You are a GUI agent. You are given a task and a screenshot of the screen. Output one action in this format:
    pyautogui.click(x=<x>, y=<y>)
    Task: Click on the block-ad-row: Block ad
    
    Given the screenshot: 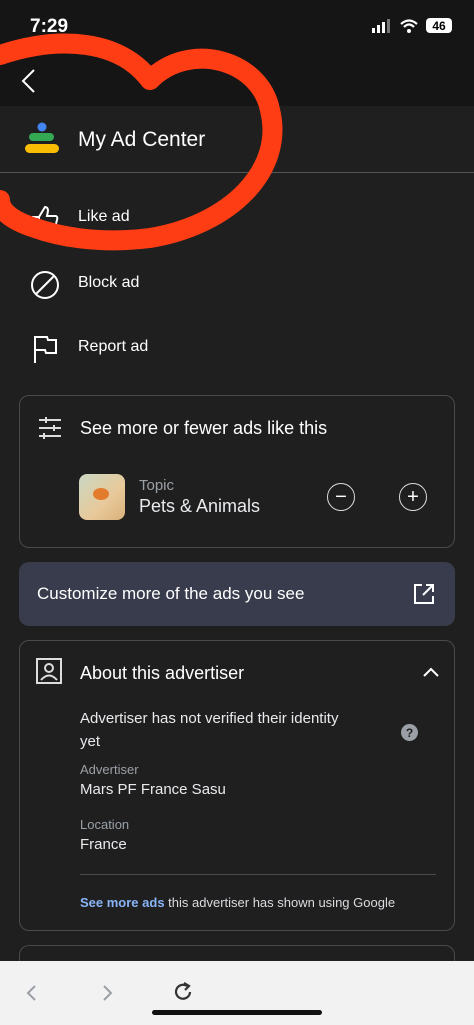 What is the action you would take?
    pyautogui.click(x=237, y=285)
    